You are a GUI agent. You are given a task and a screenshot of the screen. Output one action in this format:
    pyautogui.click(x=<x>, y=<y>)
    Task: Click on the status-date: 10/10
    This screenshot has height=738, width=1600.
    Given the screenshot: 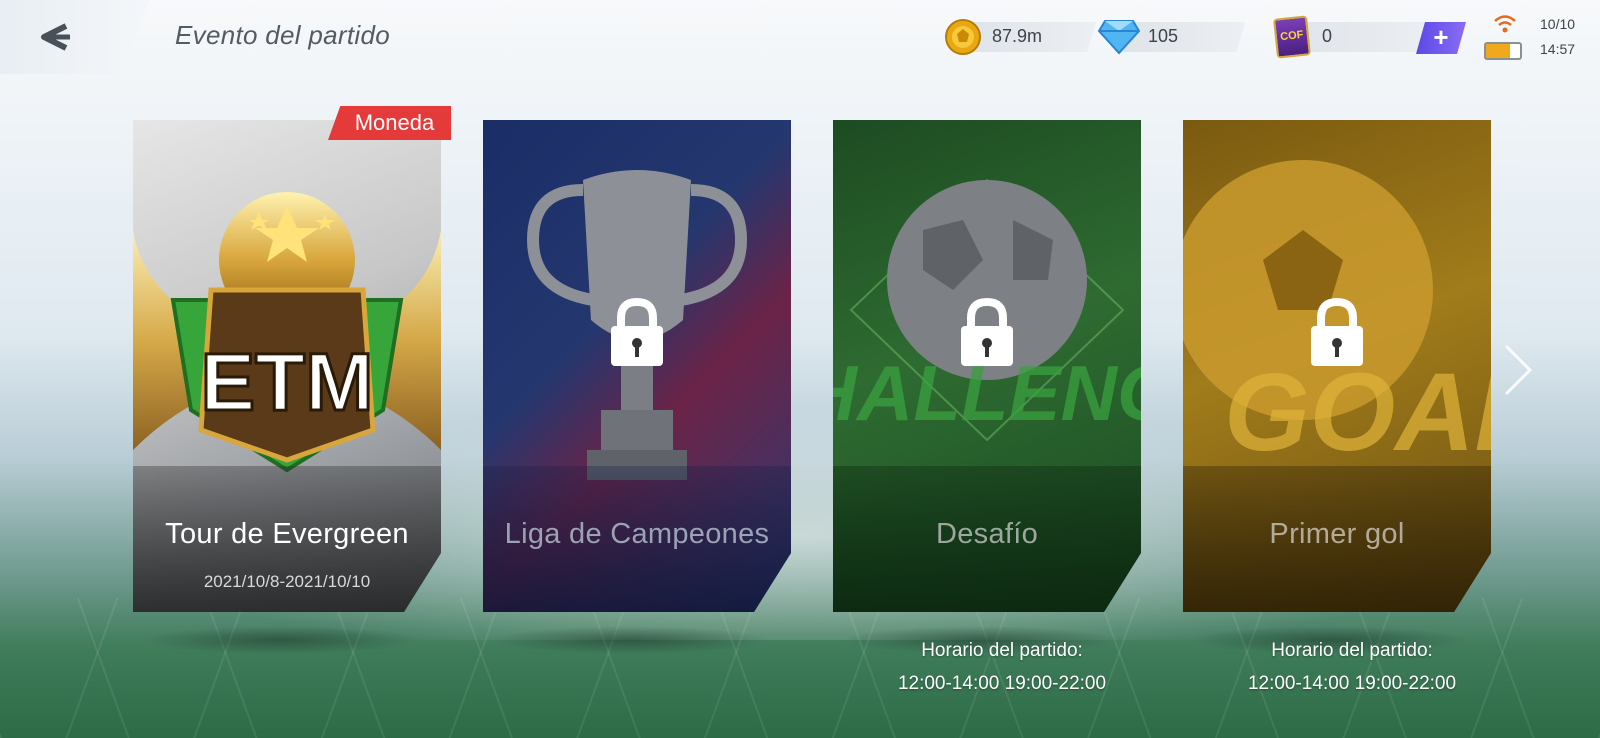 What is the action you would take?
    pyautogui.click(x=1558, y=24)
    